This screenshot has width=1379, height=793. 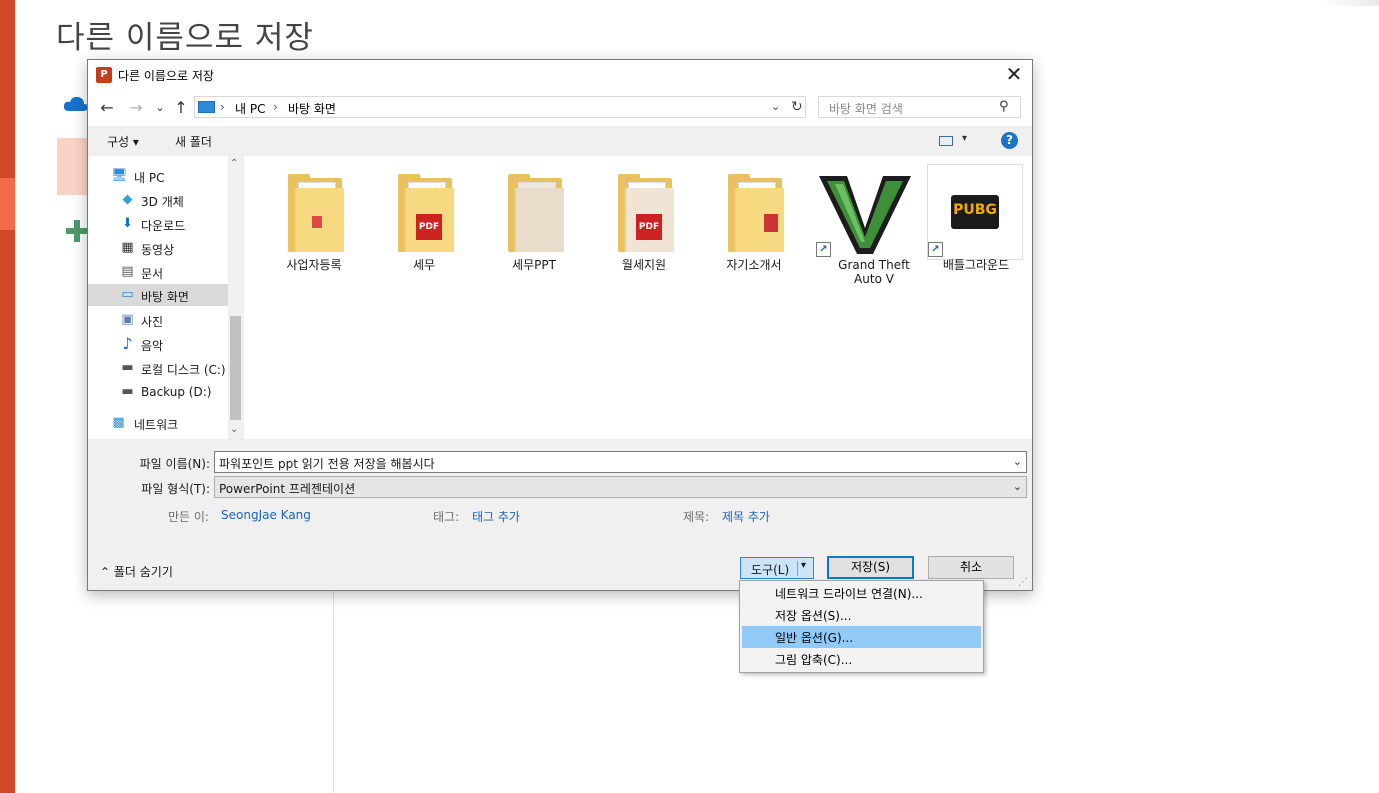 What do you see at coordinates (870, 567) in the screenshot?
I see `save-button: 저장(S)` at bounding box center [870, 567].